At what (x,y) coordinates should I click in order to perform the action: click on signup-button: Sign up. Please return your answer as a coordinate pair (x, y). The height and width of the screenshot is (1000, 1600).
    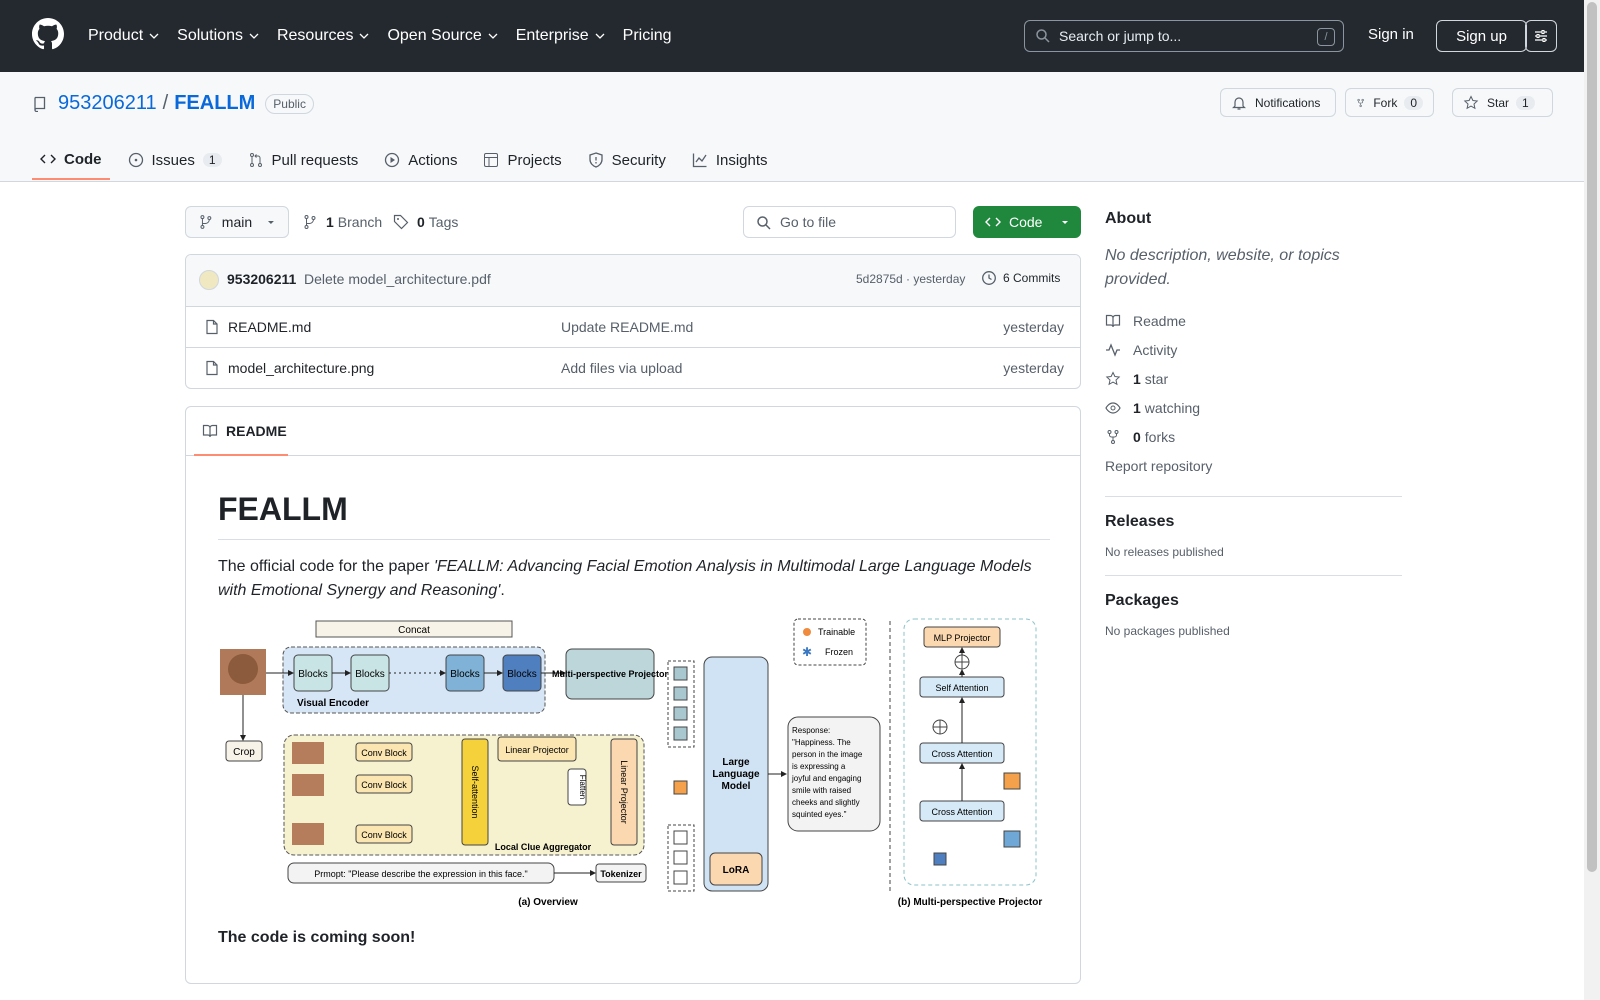
    Looking at the image, I should click on (1481, 36).